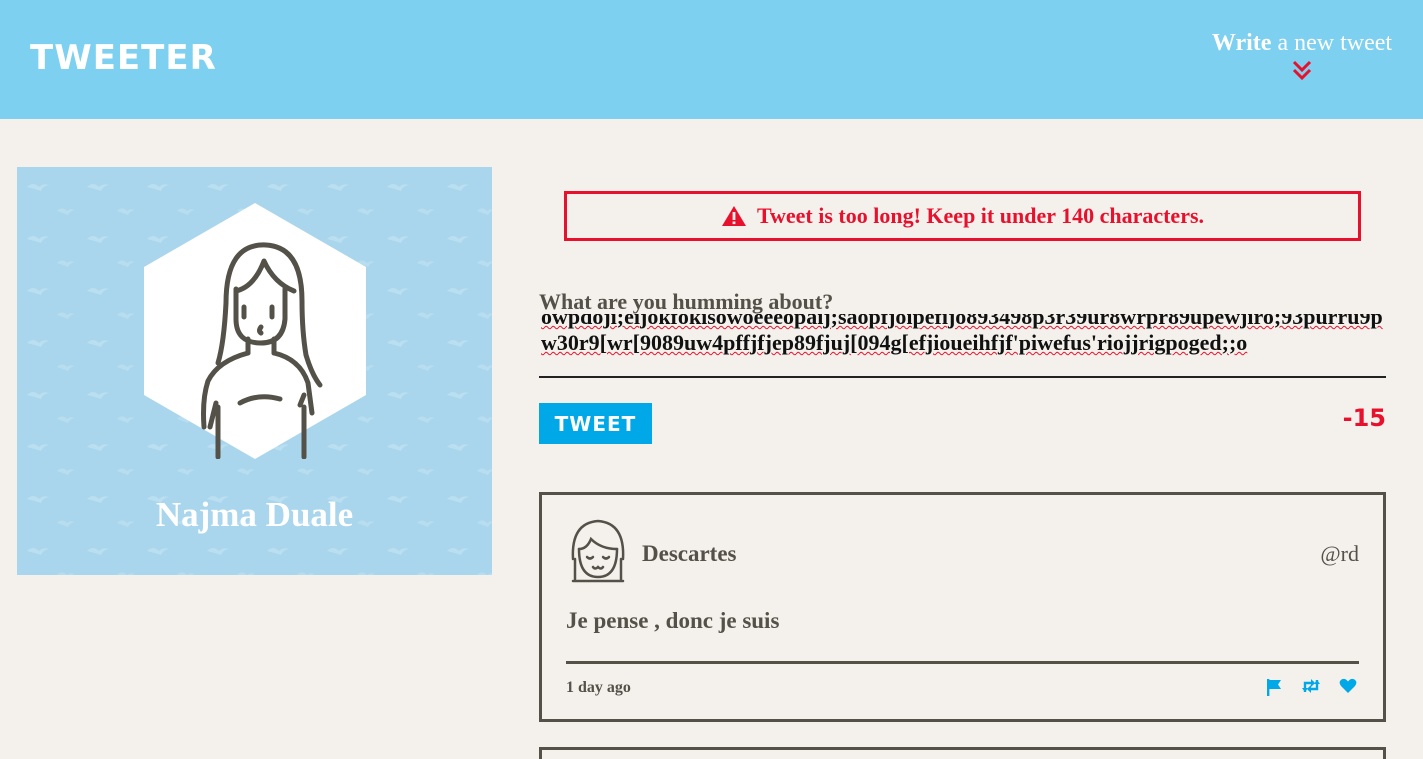  I want to click on write-new-tweet-label: Write a new tweet, so click(1302, 43).